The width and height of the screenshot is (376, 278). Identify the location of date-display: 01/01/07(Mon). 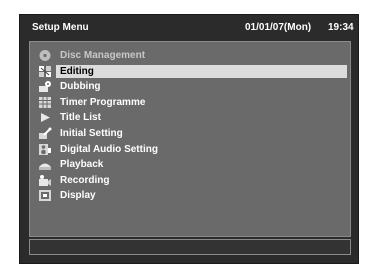
(278, 27).